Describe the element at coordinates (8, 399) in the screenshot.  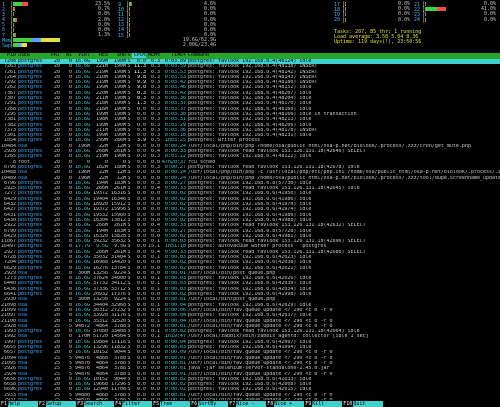
I see `process-pid: 2931` at that location.